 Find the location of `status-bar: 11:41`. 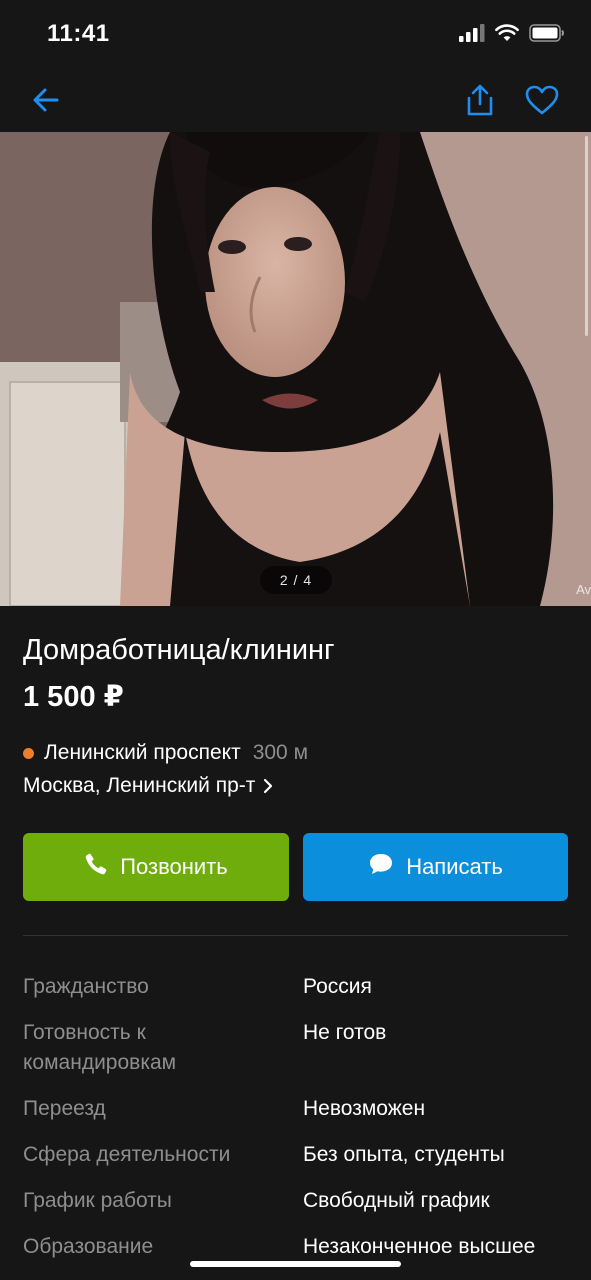

status-bar: 11:41 is located at coordinates (295, 35).